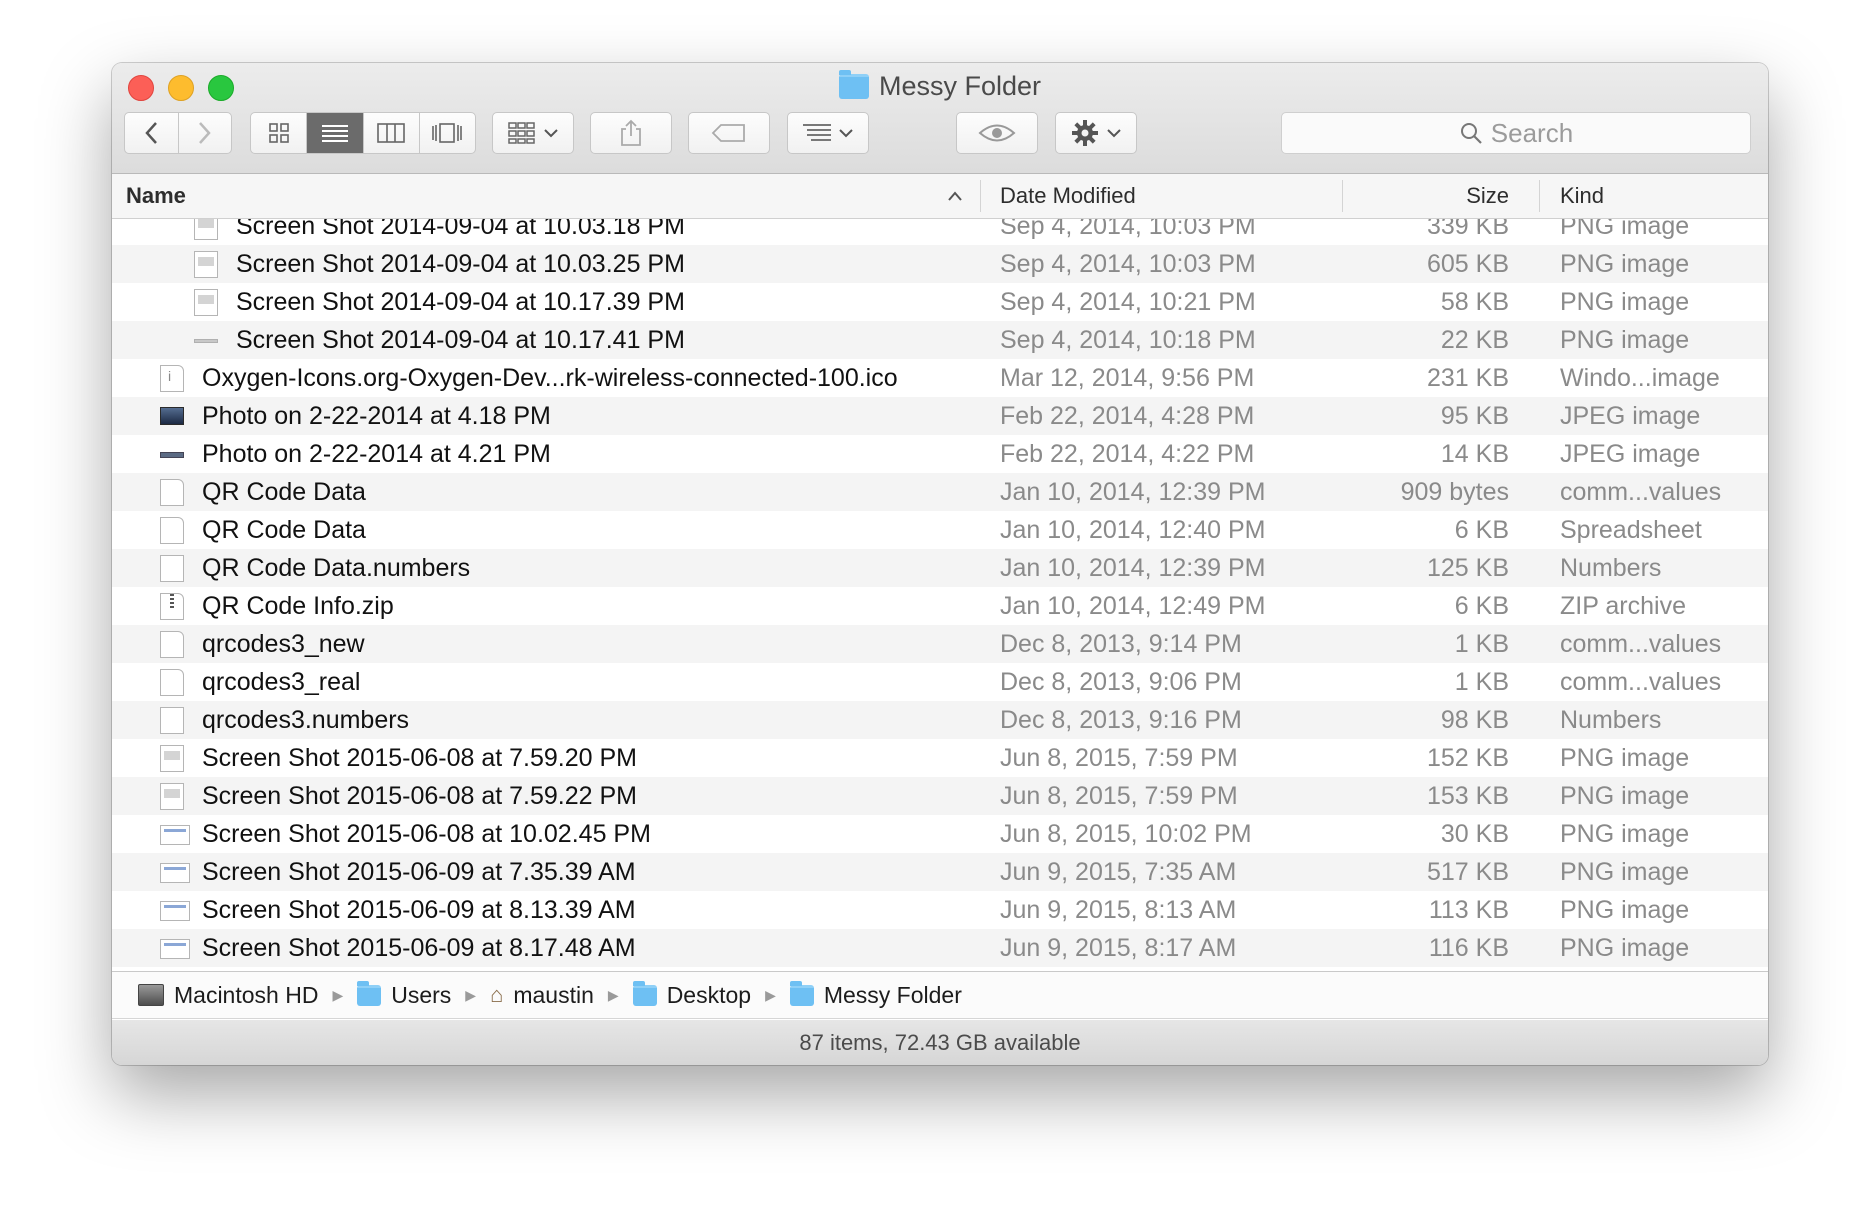 This screenshot has height=1222, width=1874. Describe the element at coordinates (421, 994) in the screenshot. I see `path-item-label: Users` at that location.